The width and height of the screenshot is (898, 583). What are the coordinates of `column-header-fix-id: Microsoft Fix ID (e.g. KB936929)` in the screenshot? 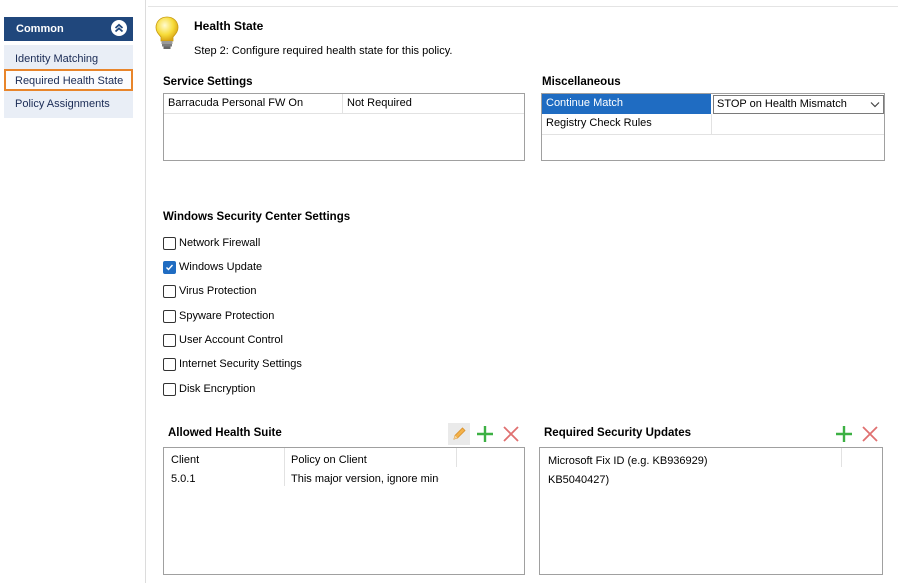 It's located at (692, 461).